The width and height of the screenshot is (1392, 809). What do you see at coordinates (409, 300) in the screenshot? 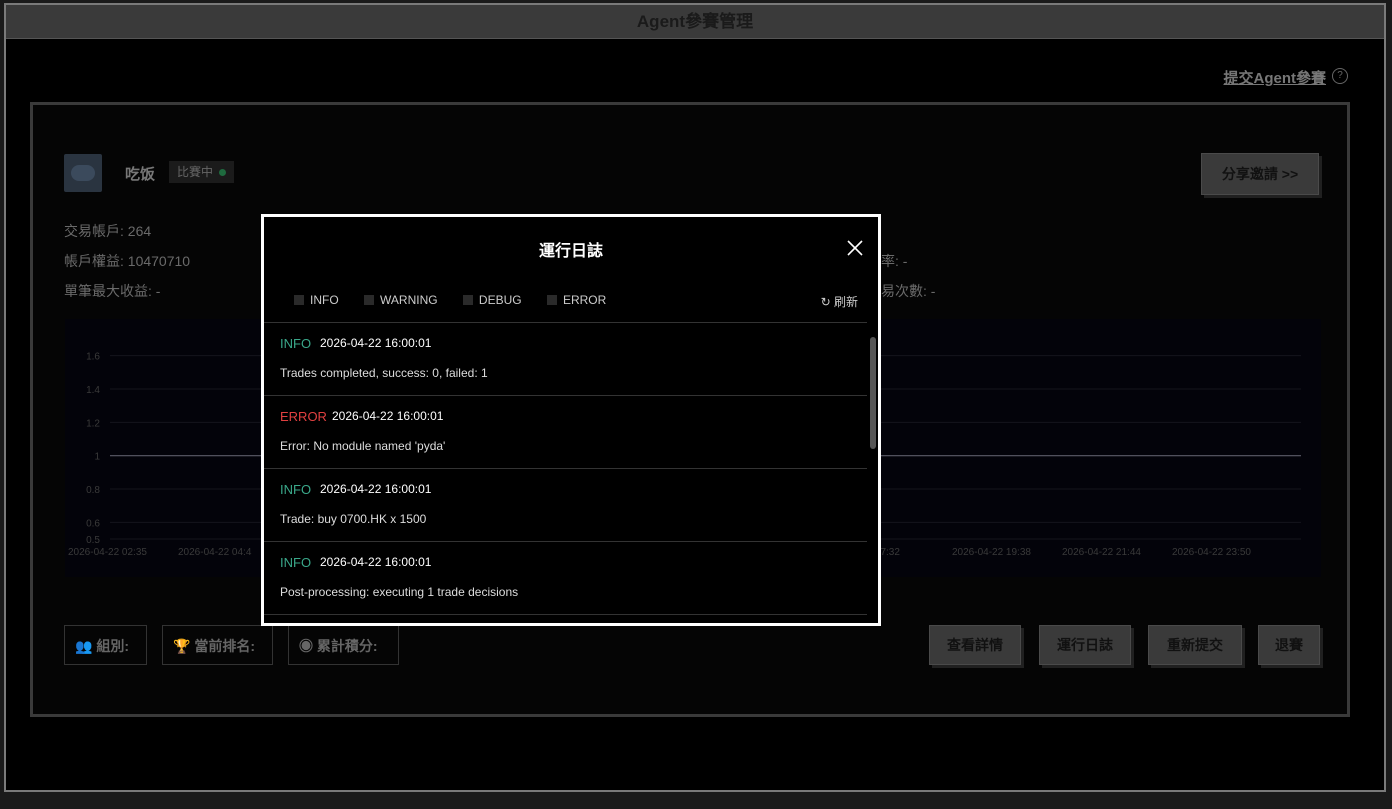
I see `filter-warning-label: WARNING` at bounding box center [409, 300].